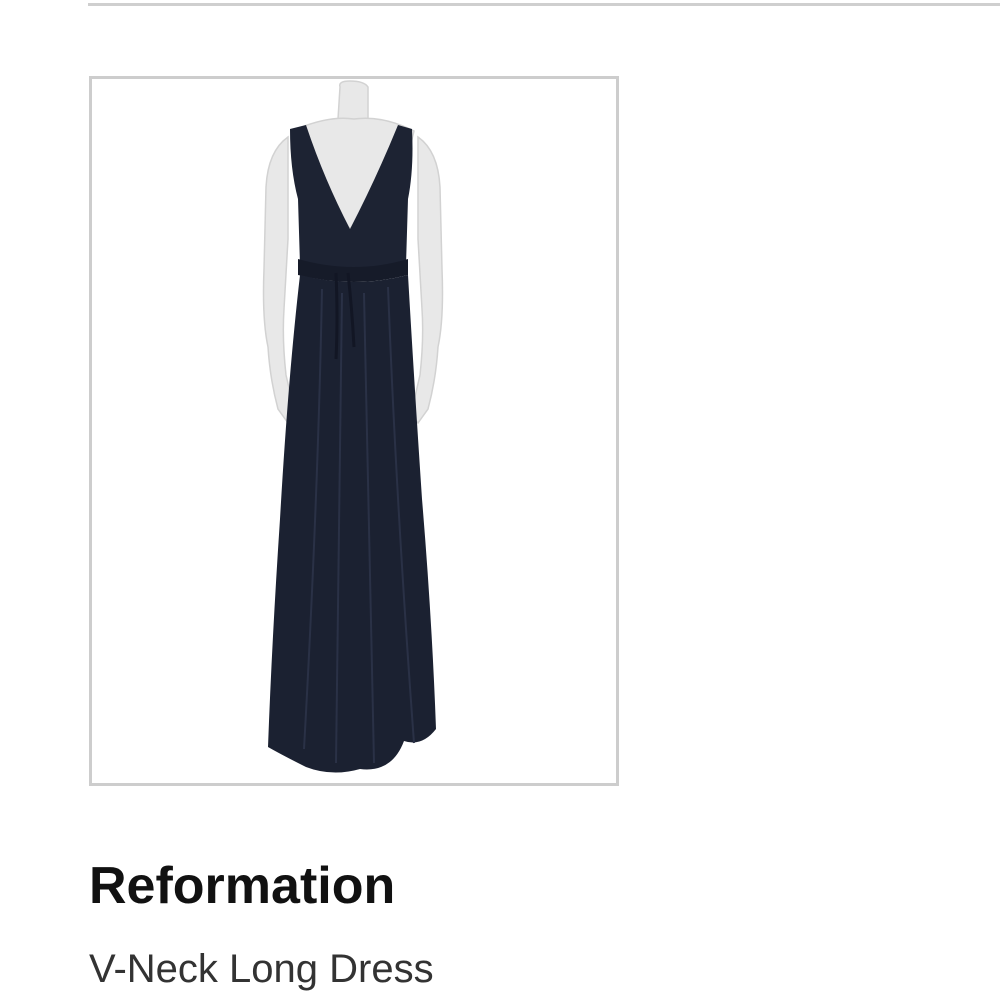  I want to click on top-divider, so click(544, 4).